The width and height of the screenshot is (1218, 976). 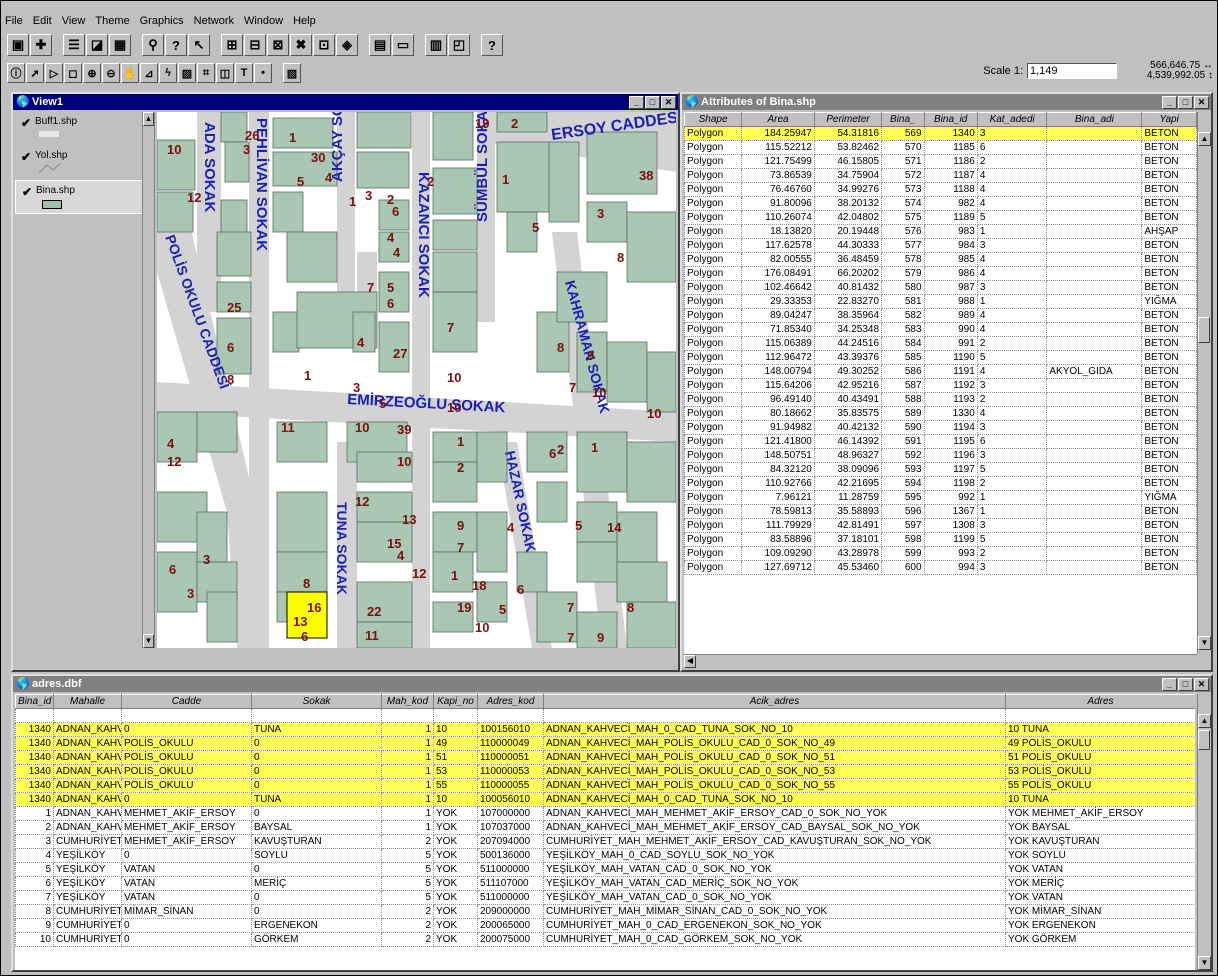 What do you see at coordinates (225, 73) in the screenshot?
I see `callout-icon: ◫` at bounding box center [225, 73].